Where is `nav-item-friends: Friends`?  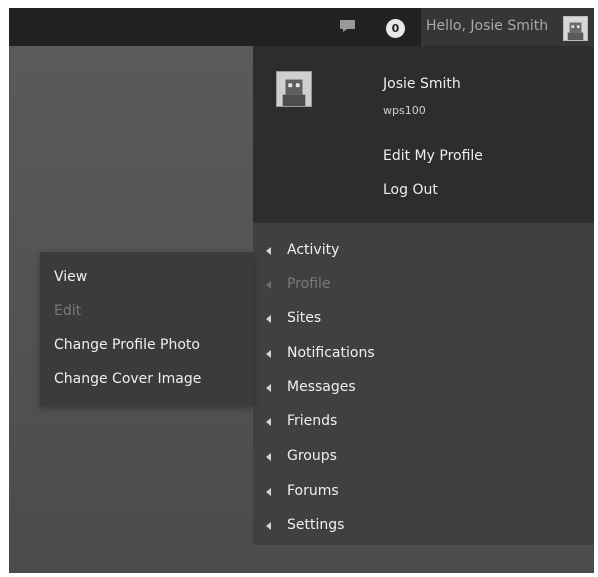 nav-item-friends: Friends is located at coordinates (423, 422).